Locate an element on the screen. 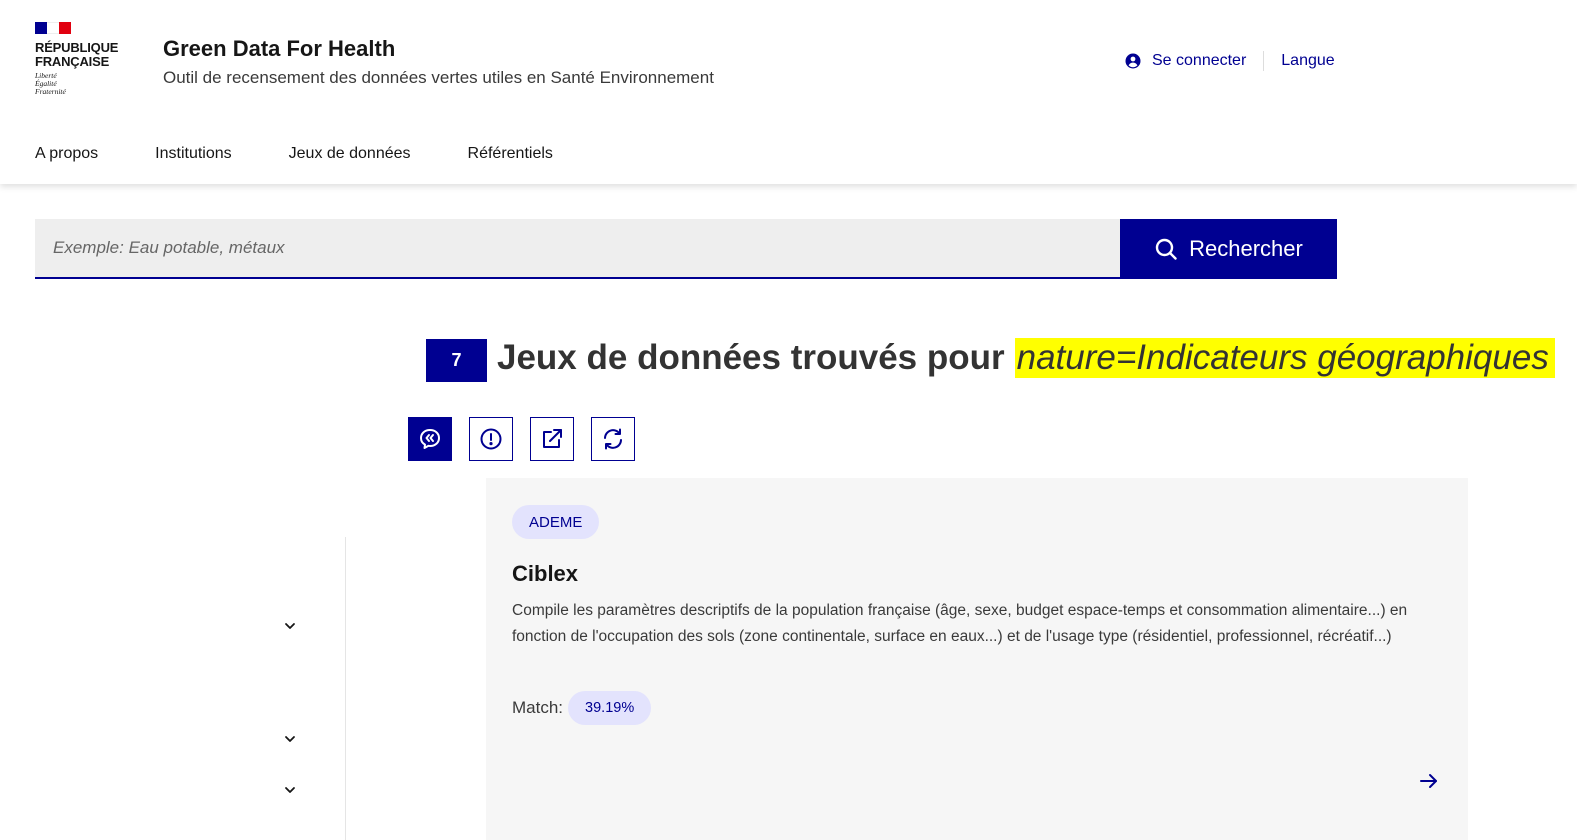  tools-divider is located at coordinates (1264, 61).